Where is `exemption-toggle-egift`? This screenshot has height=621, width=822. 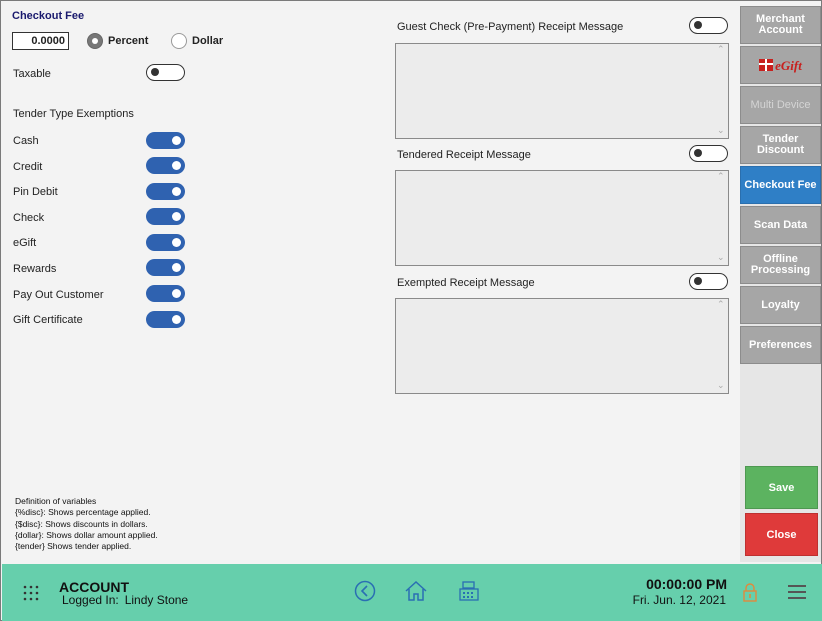 exemption-toggle-egift is located at coordinates (165, 242).